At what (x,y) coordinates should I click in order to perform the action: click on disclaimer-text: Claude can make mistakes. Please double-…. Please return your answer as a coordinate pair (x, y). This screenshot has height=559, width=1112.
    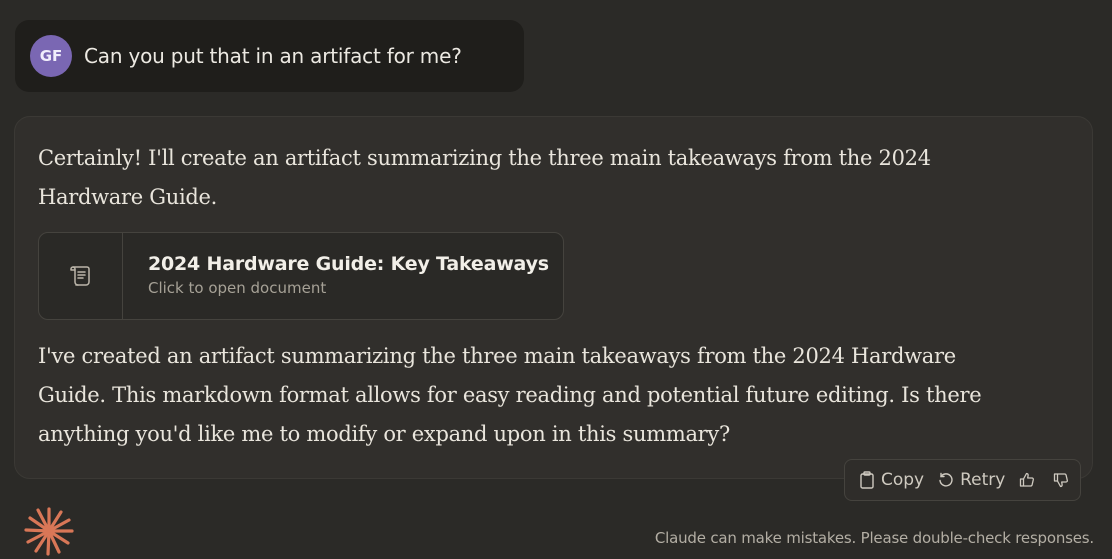
    Looking at the image, I should click on (874, 538).